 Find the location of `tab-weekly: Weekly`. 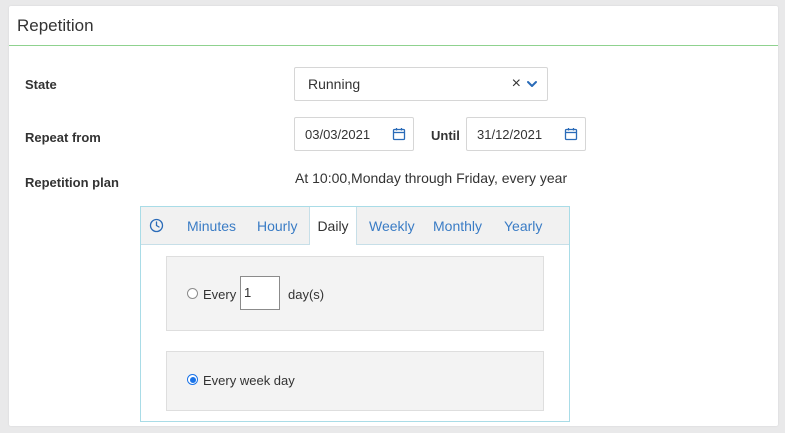

tab-weekly: Weekly is located at coordinates (392, 225).